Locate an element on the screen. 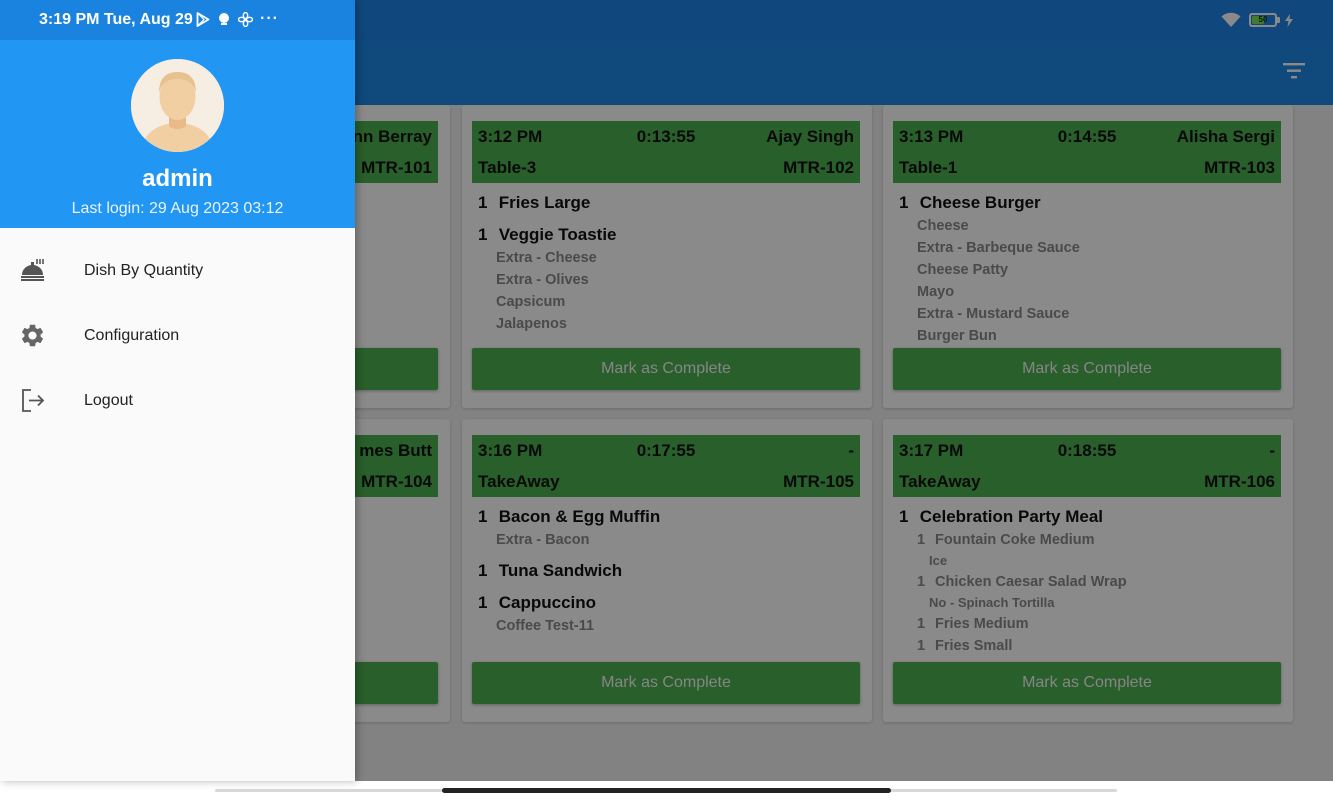 This screenshot has width=1333, height=800. gear-icon is located at coordinates (32, 335).